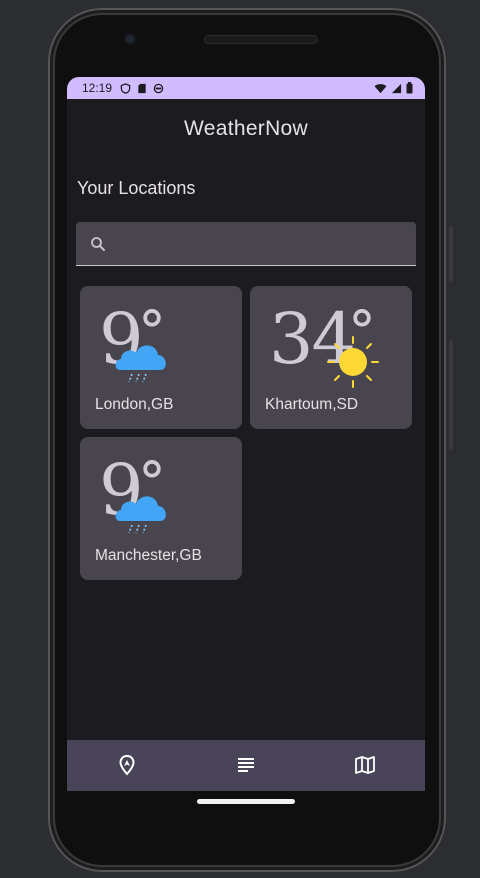  I want to click on signal-icon, so click(396, 88).